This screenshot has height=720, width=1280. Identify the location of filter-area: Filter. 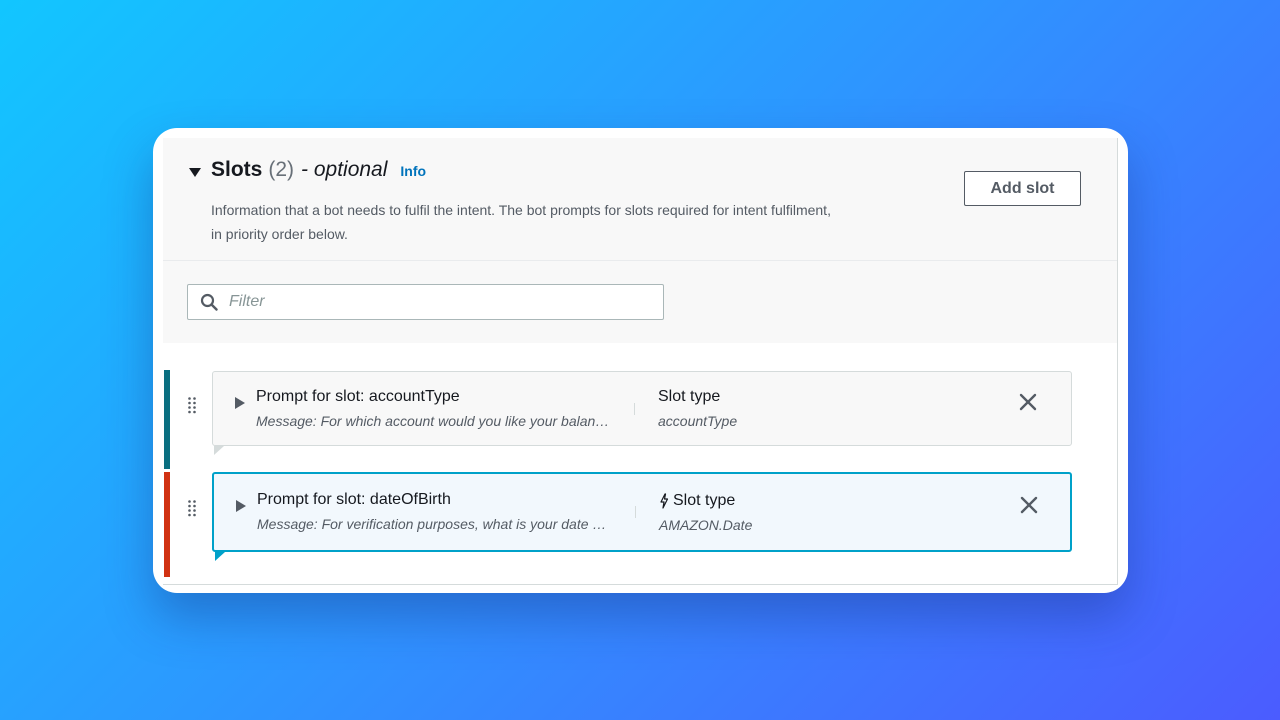
(640, 302).